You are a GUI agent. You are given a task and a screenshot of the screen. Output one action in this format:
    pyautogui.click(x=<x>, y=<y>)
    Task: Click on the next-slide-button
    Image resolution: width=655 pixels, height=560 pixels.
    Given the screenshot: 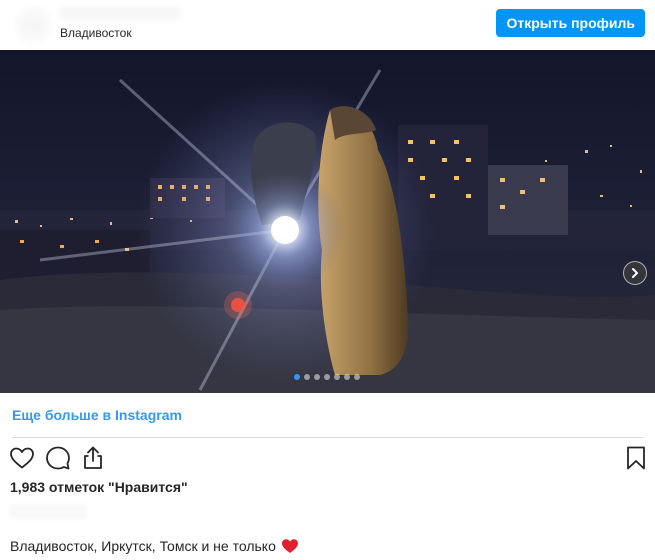 What is the action you would take?
    pyautogui.click(x=635, y=273)
    